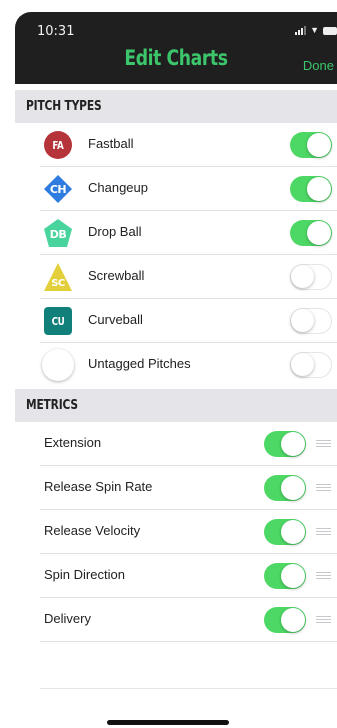 The height and width of the screenshot is (728, 337). Describe the element at coordinates (285, 620) in the screenshot. I see `delivery-toggle` at that location.